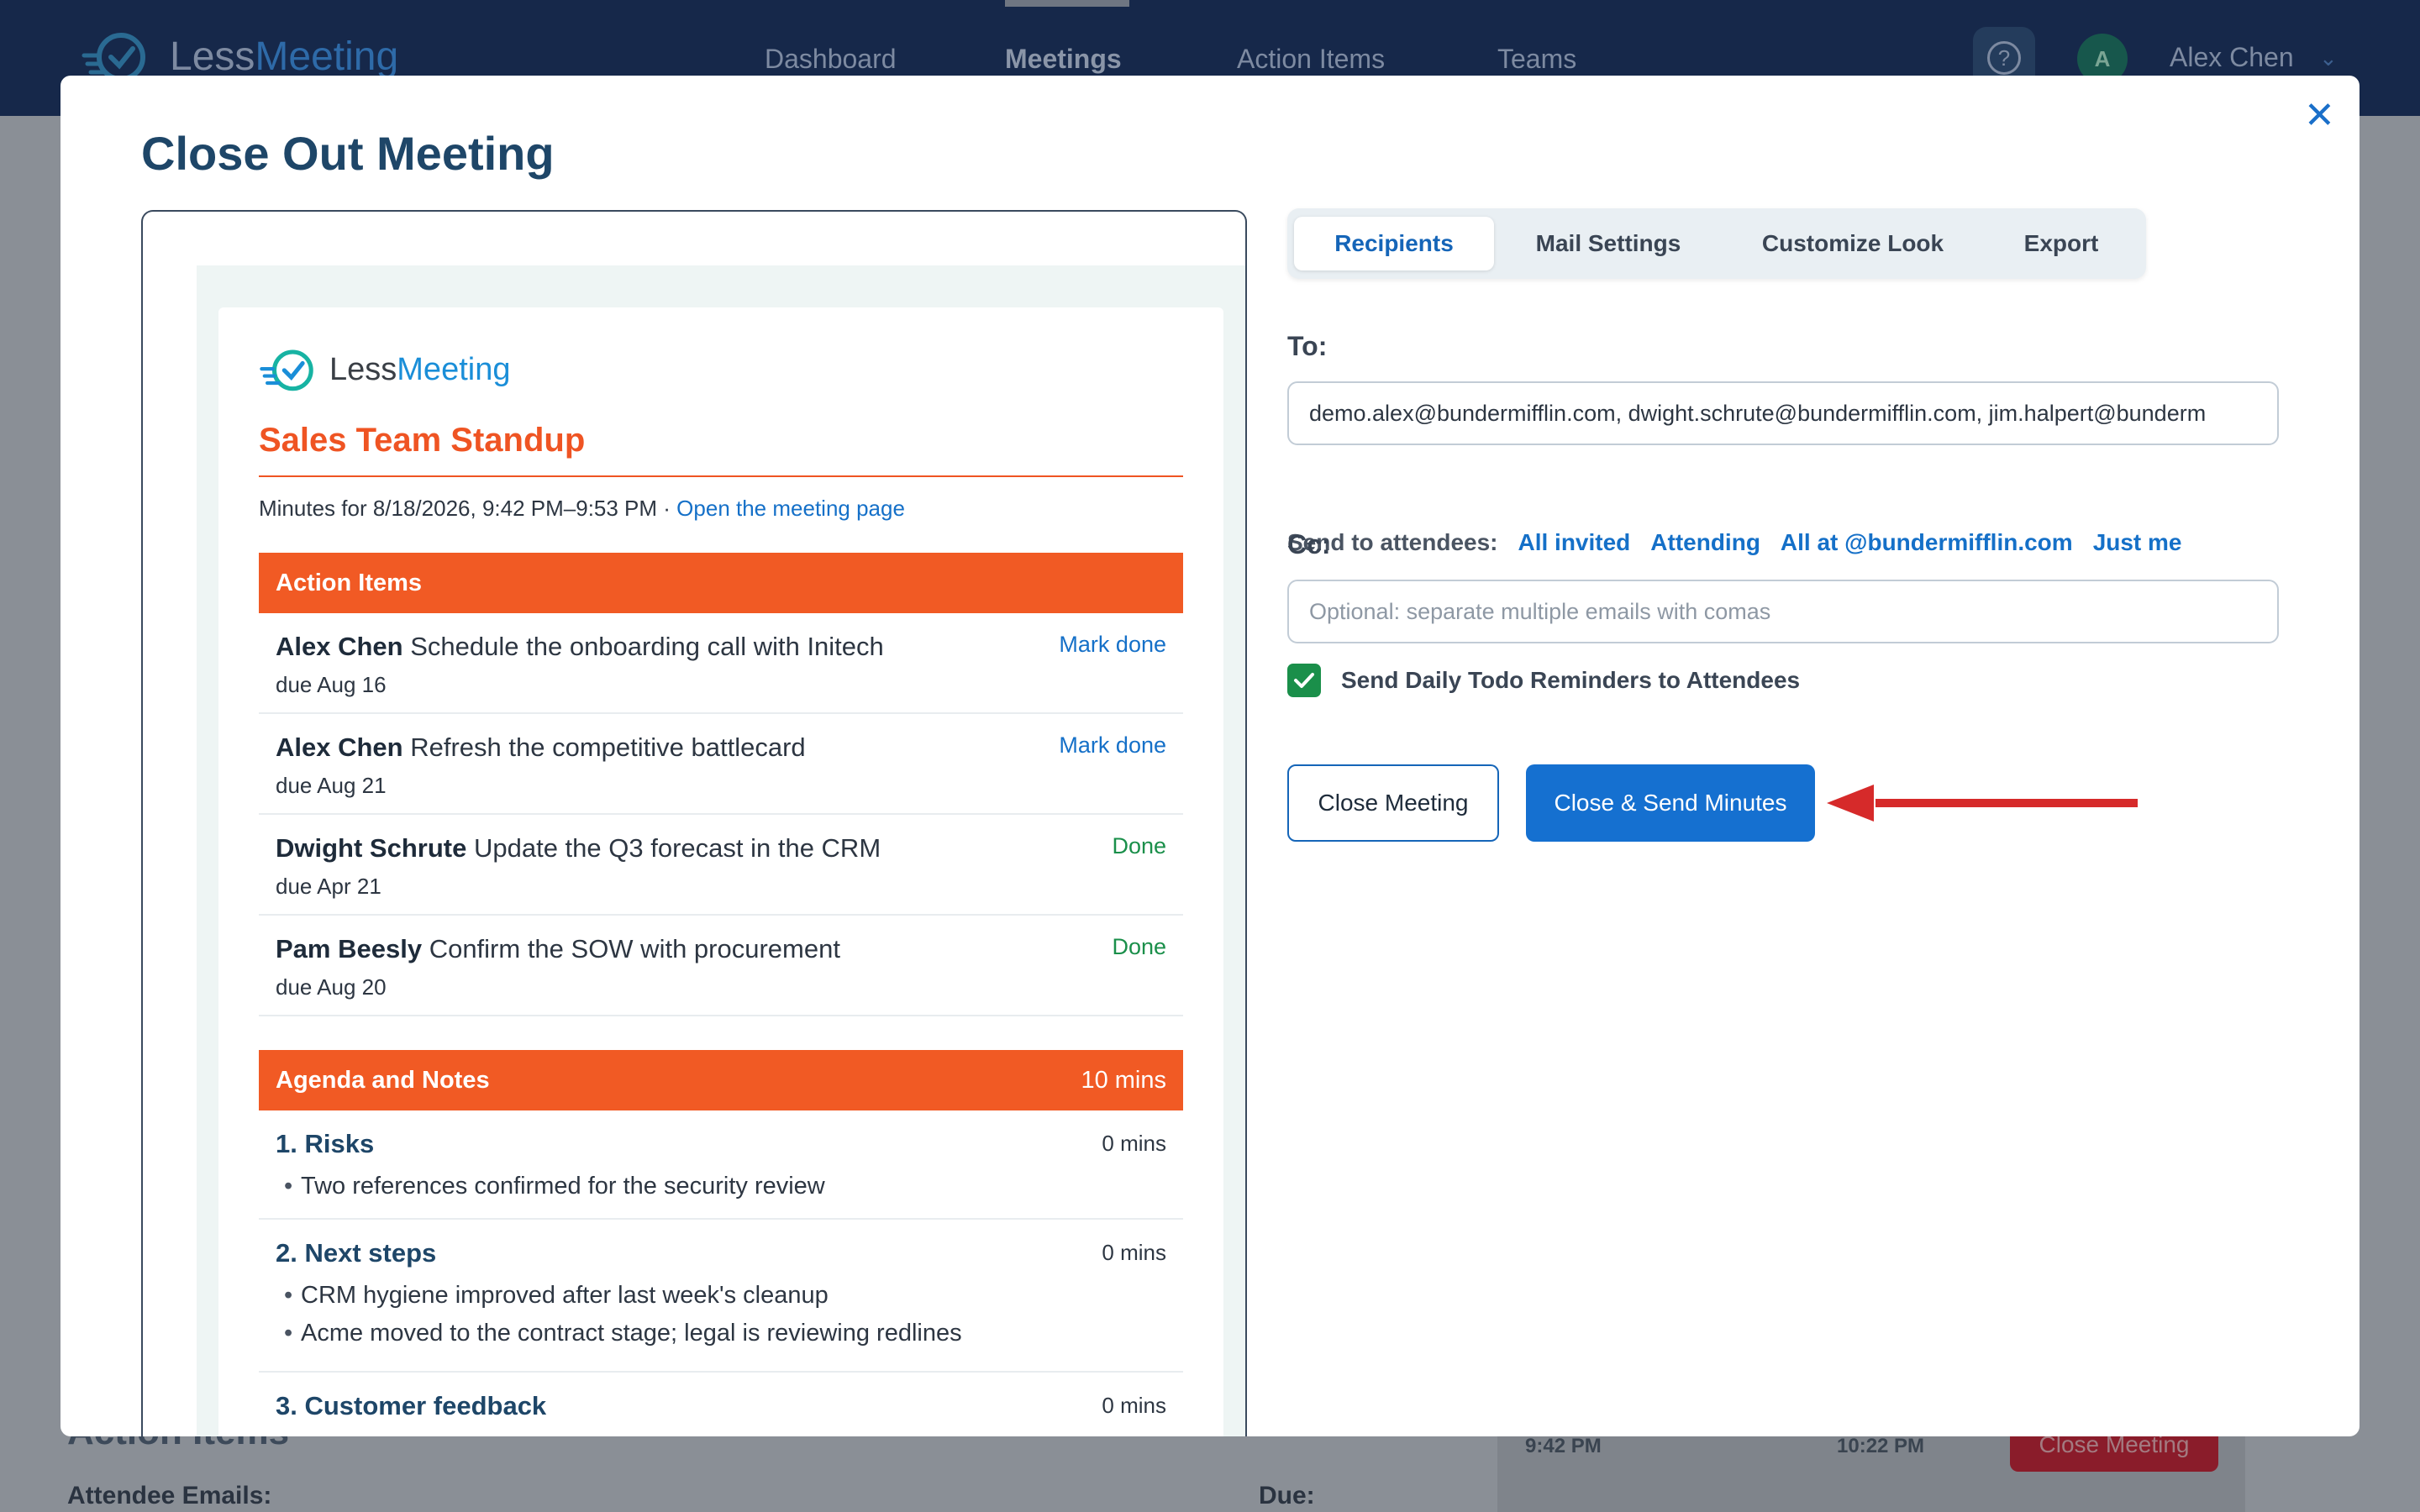 This screenshot has height=1512, width=2420. I want to click on nav-meetings: Meetings, so click(1063, 59).